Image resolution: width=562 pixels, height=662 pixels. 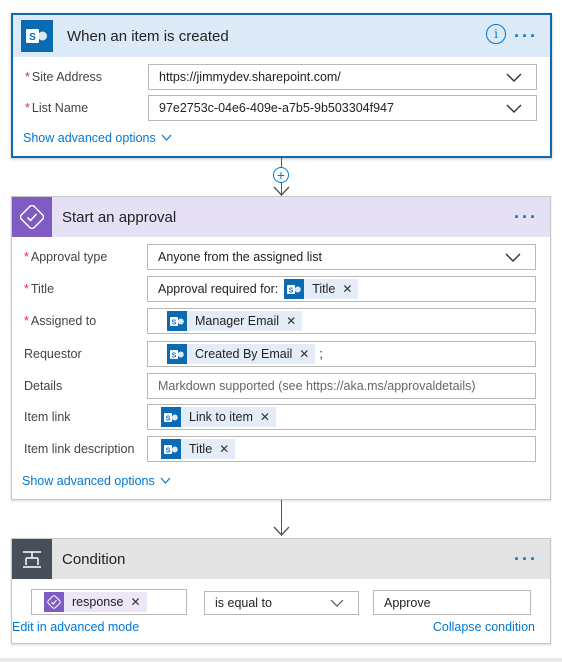 I want to click on requestor-field: S Created By Email ✕ ;, so click(x=341, y=354).